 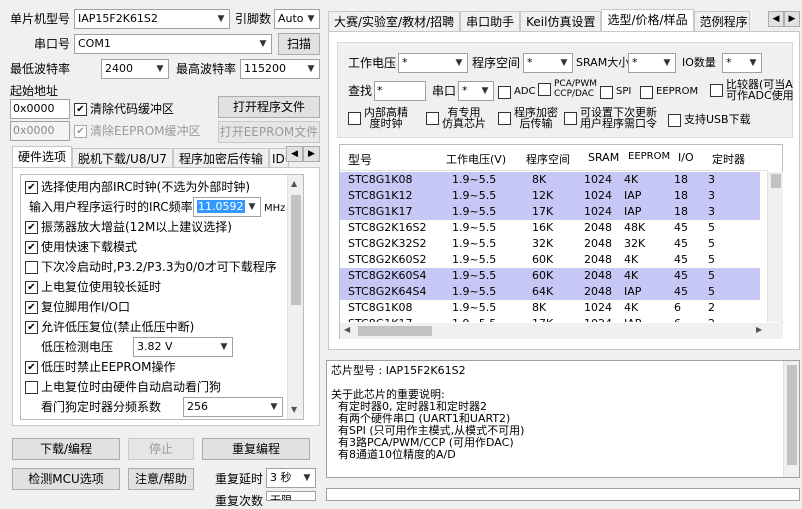 I want to click on options-scrollbar: ▲ ▼, so click(x=295, y=297).